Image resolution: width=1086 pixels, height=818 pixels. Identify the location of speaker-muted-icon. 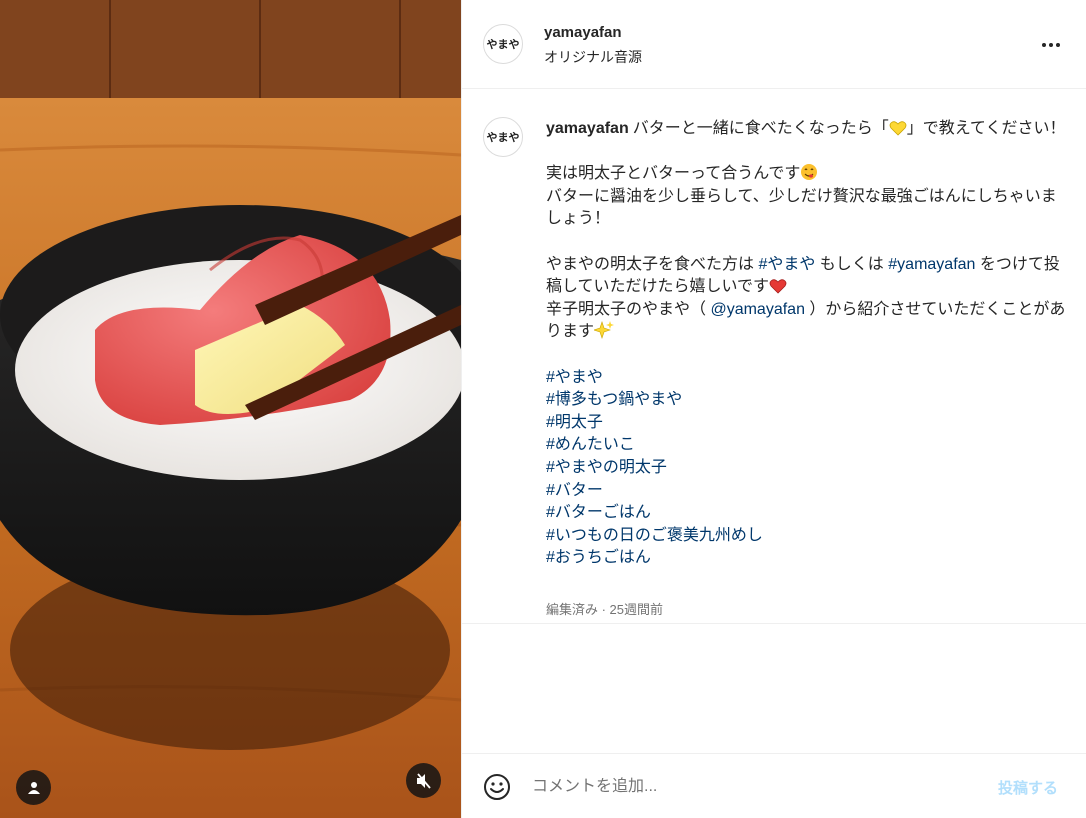
(423, 780).